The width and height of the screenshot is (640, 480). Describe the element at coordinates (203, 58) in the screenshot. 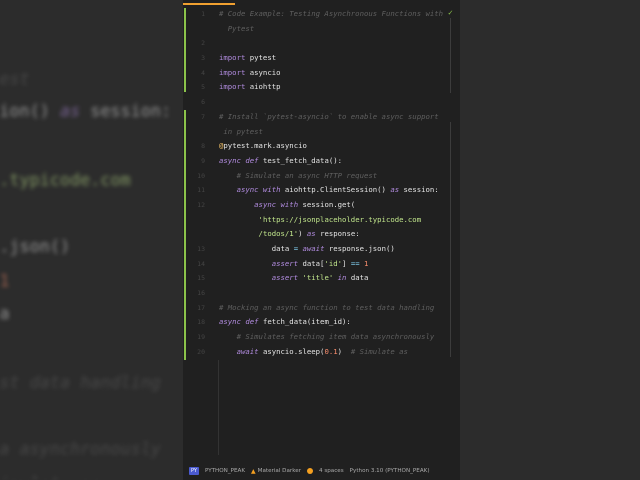

I see `line-number: 3` at that location.